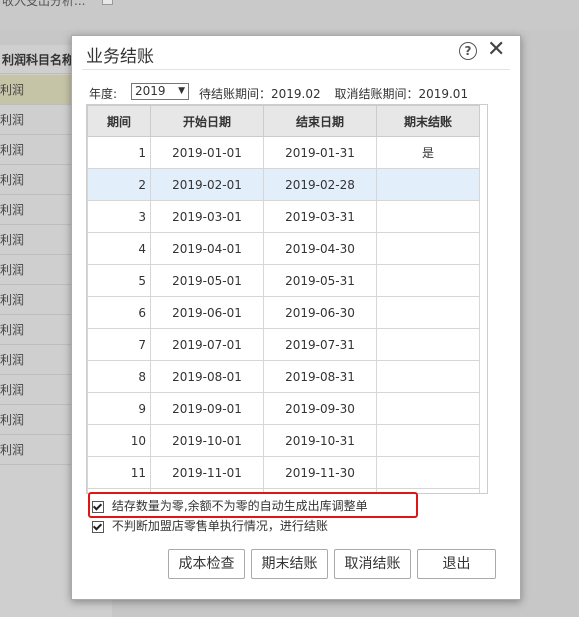  What do you see at coordinates (456, 564) in the screenshot?
I see `exit-button: 退出` at bounding box center [456, 564].